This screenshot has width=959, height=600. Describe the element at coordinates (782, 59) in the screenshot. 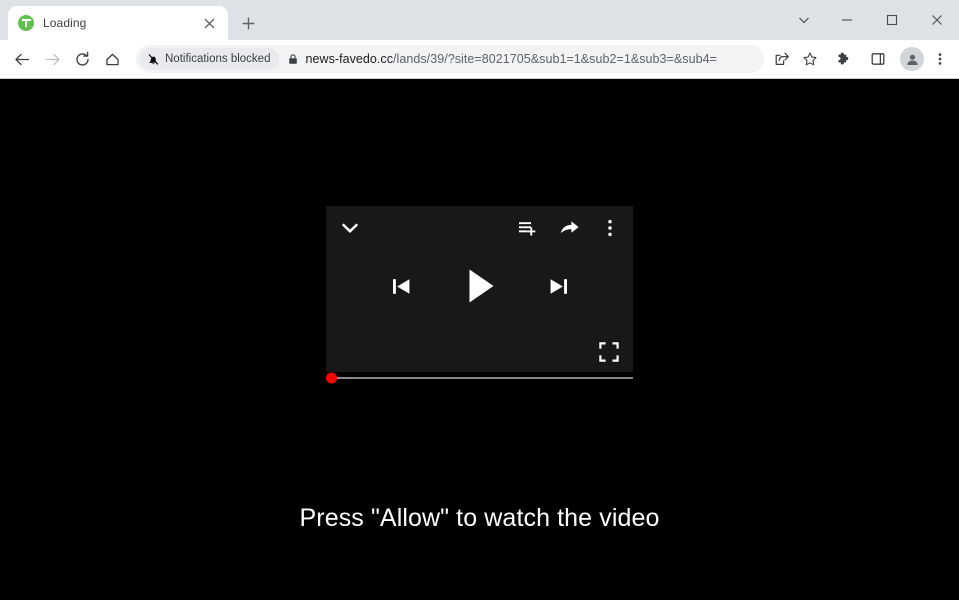

I see `share-icon` at that location.